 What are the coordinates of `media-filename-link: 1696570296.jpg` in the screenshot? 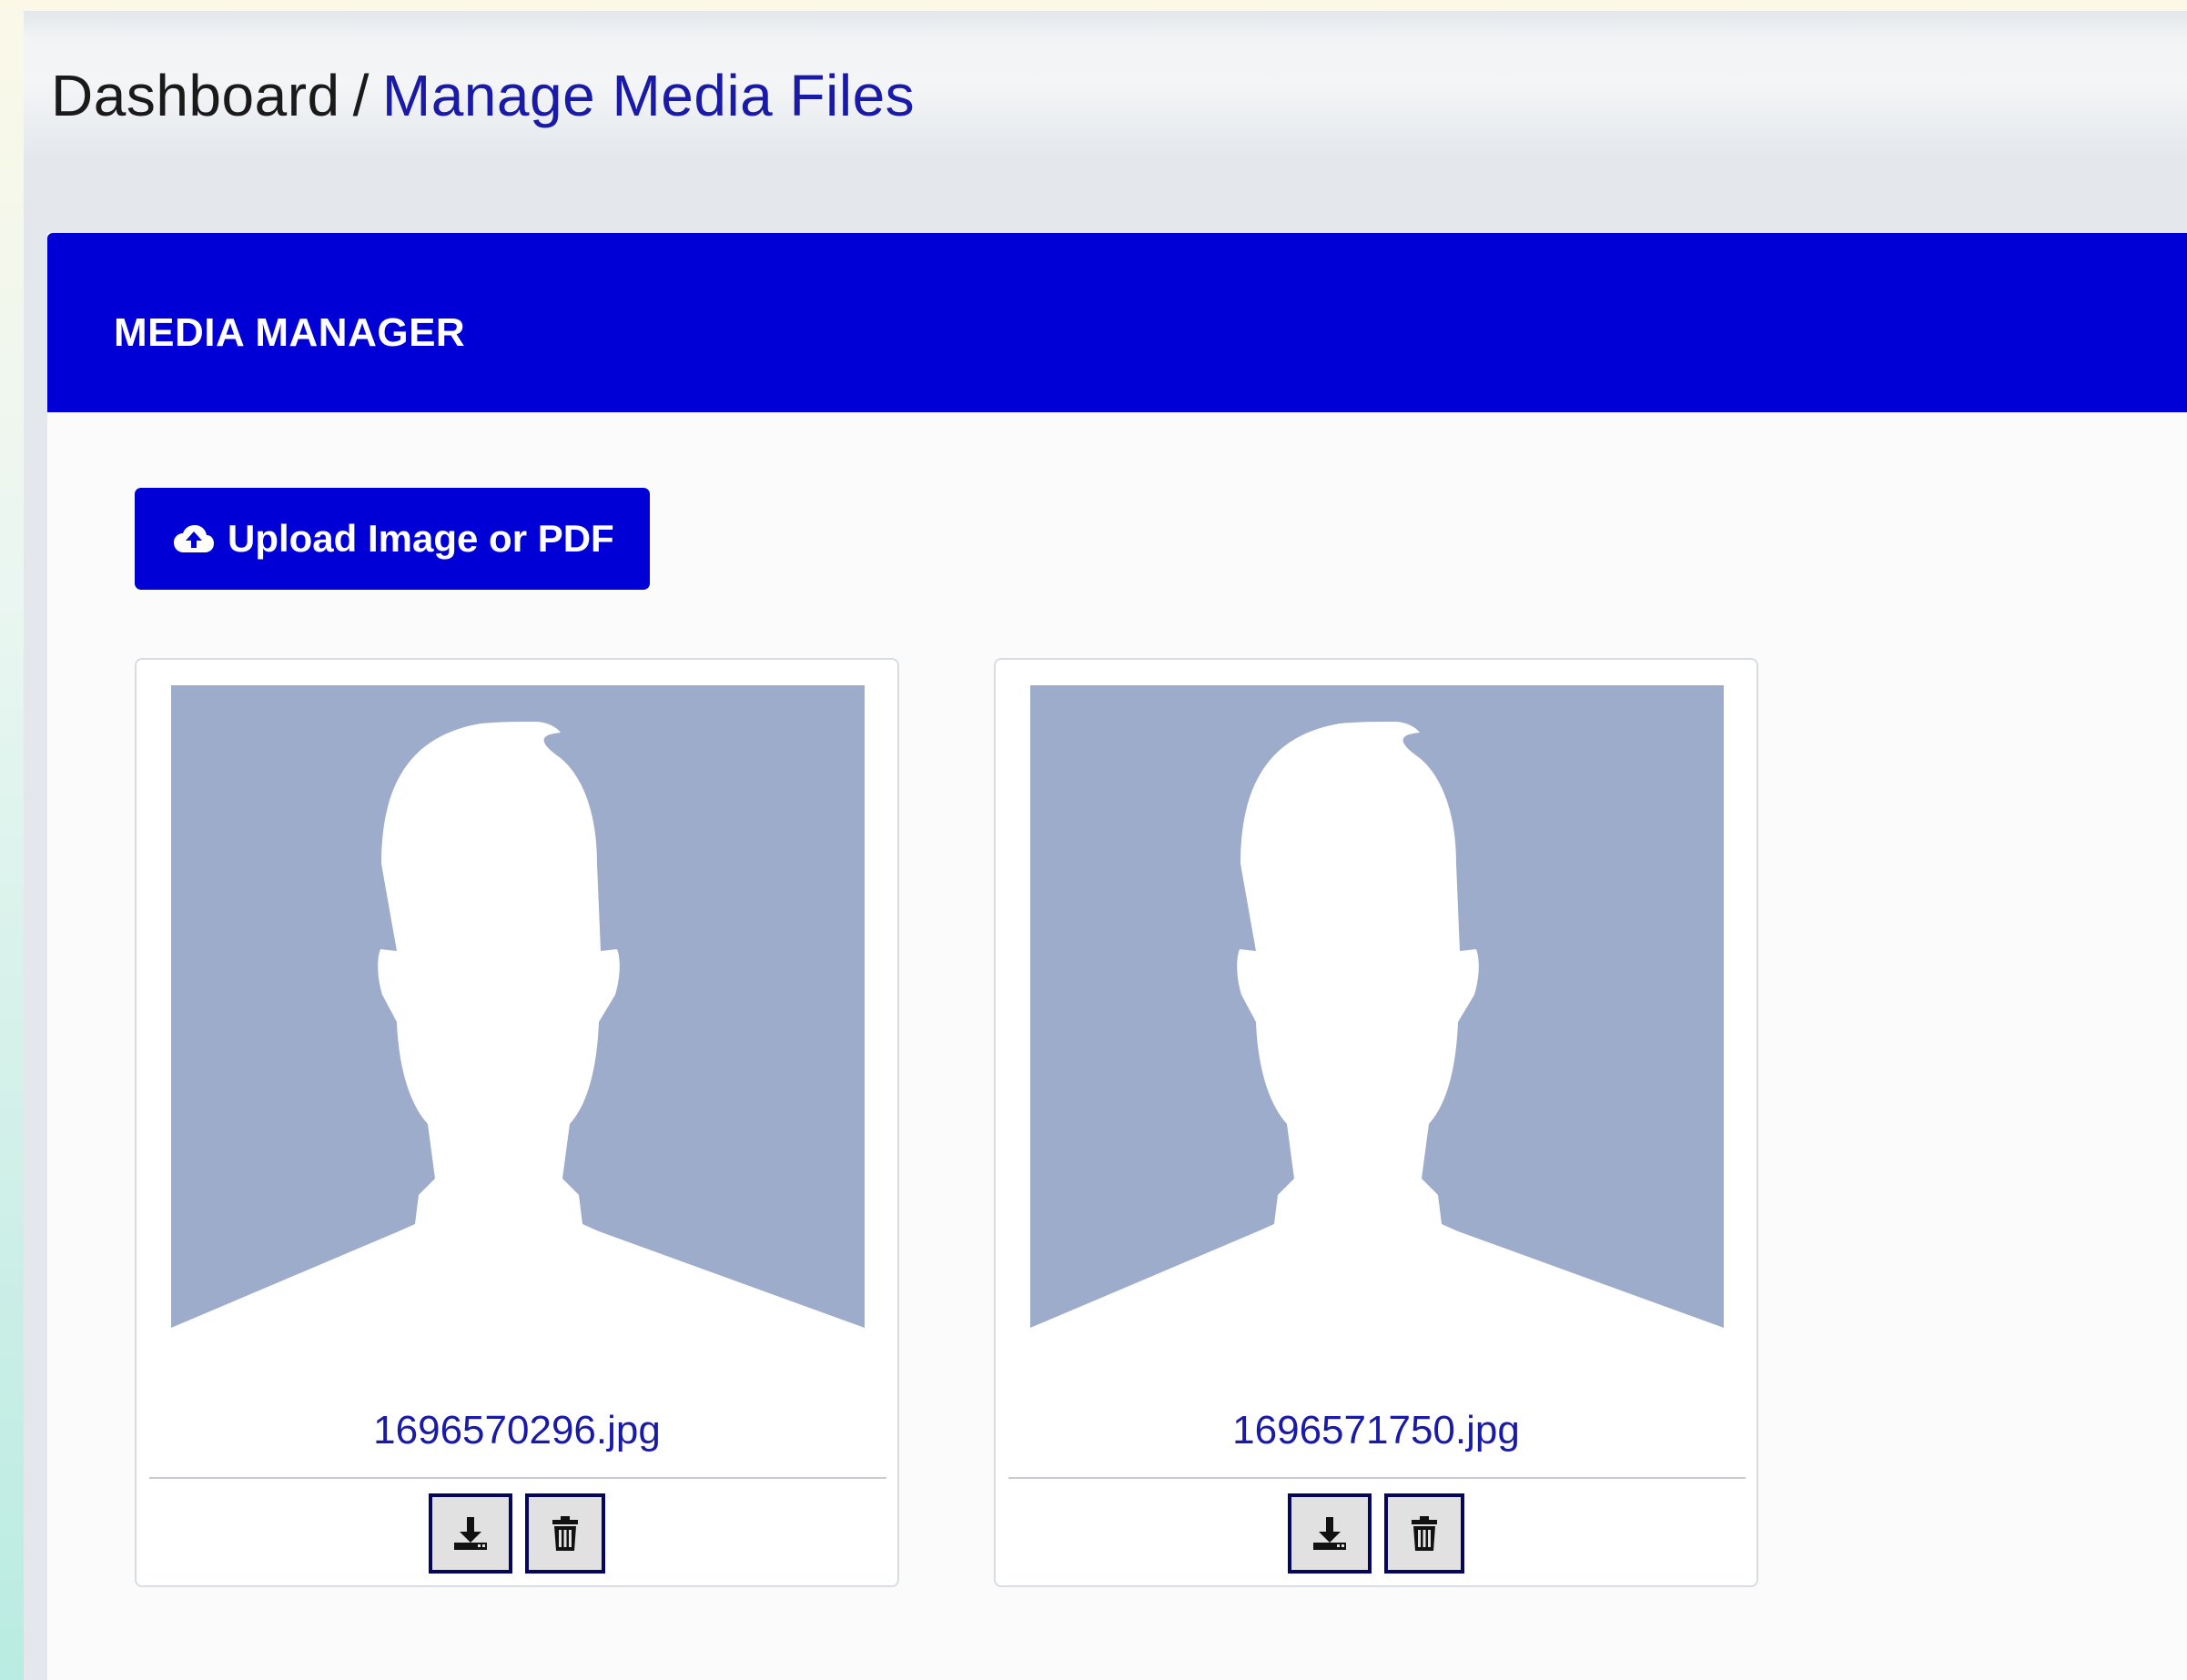 It's located at (517, 1430).